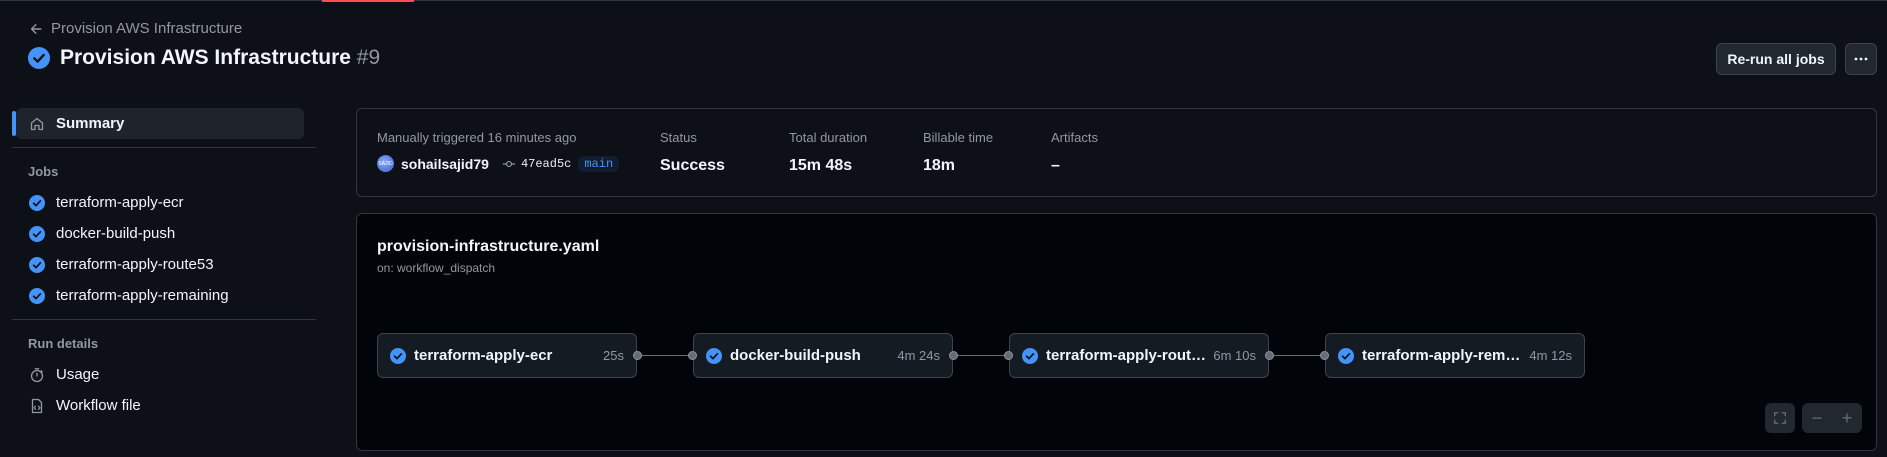 The height and width of the screenshot is (457, 1887). Describe the element at coordinates (1817, 418) in the screenshot. I see `zoom-out-button: −` at that location.